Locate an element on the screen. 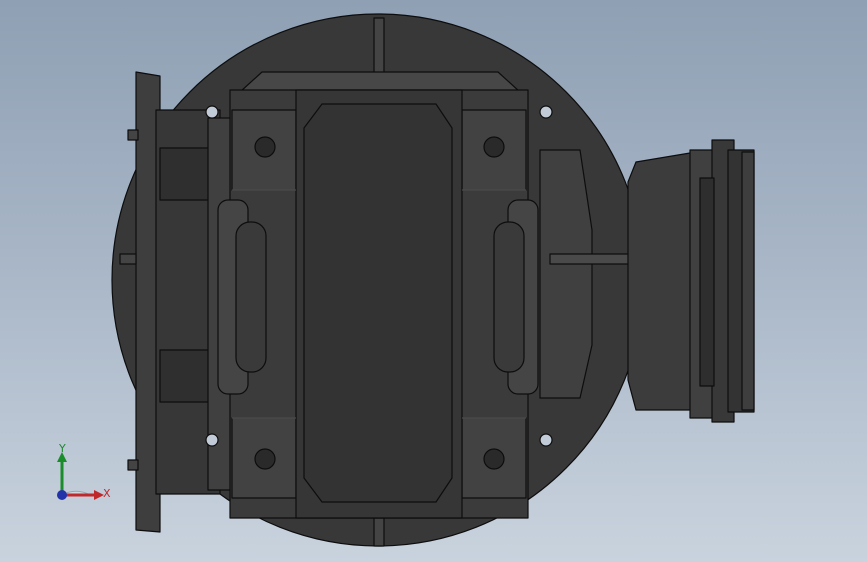 Image resolution: width=867 pixels, height=562 pixels. top-cover is located at coordinates (380, 82).